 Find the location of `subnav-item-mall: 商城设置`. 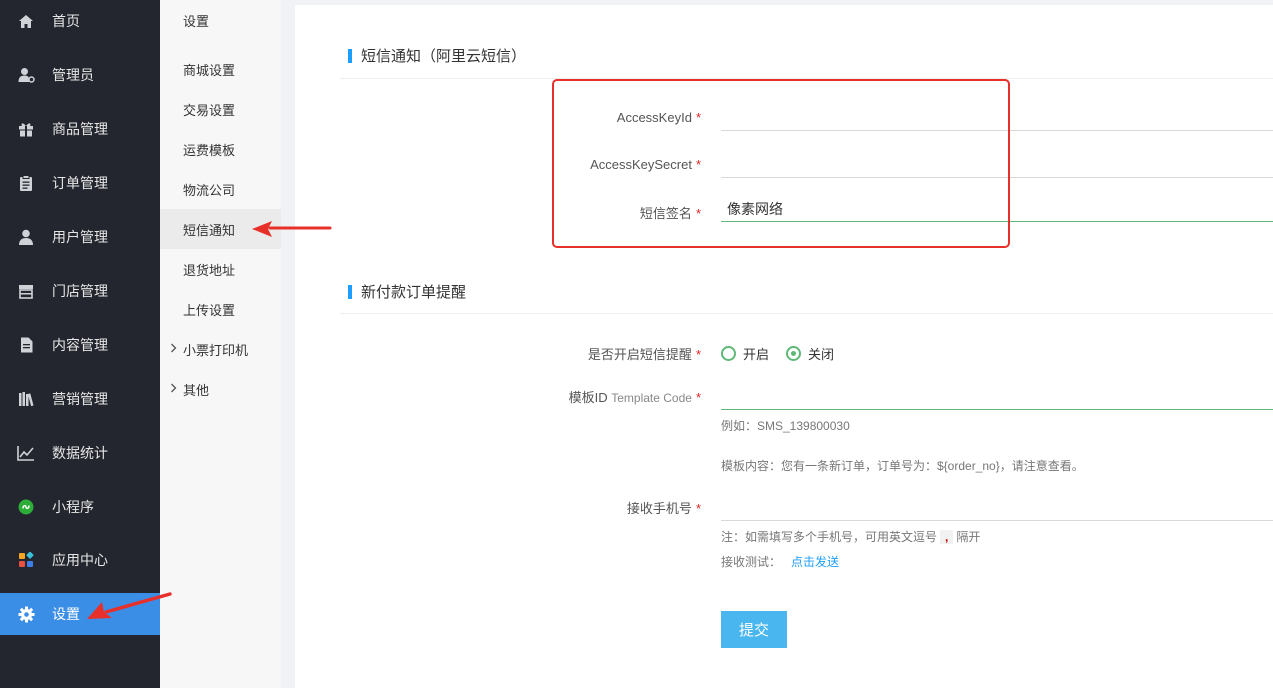

subnav-item-mall: 商城设置 is located at coordinates (220, 69).